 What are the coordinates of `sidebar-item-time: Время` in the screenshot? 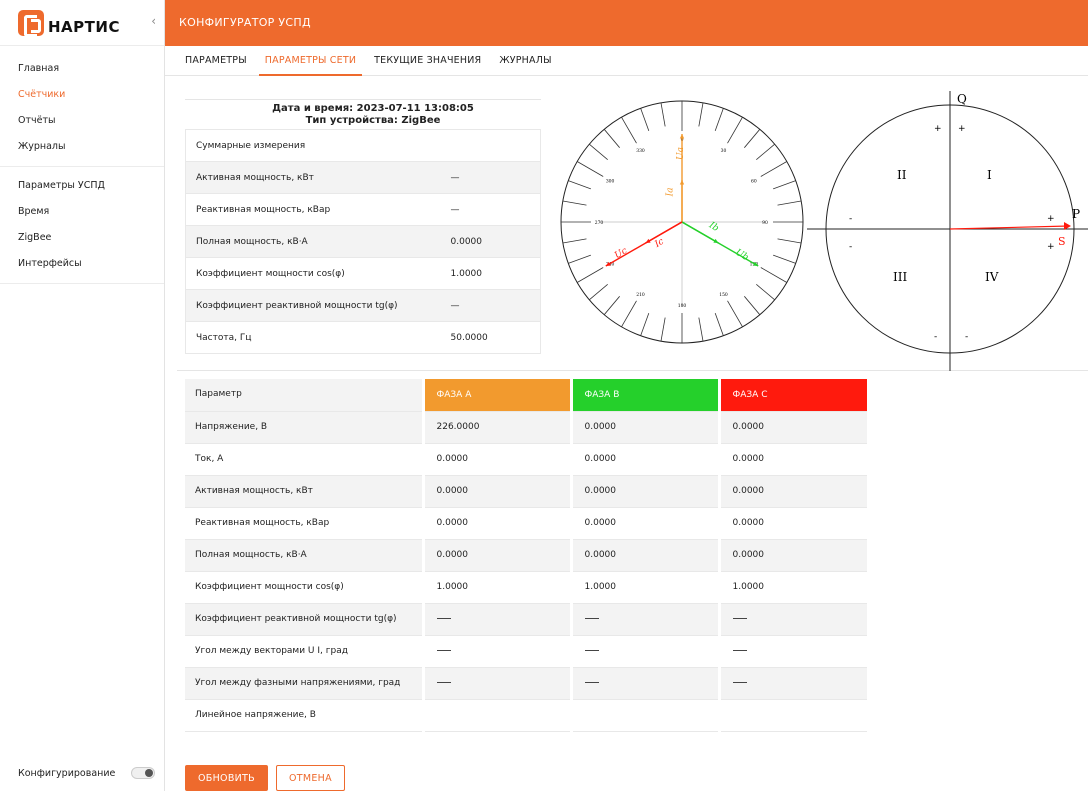 It's located at (82, 212).